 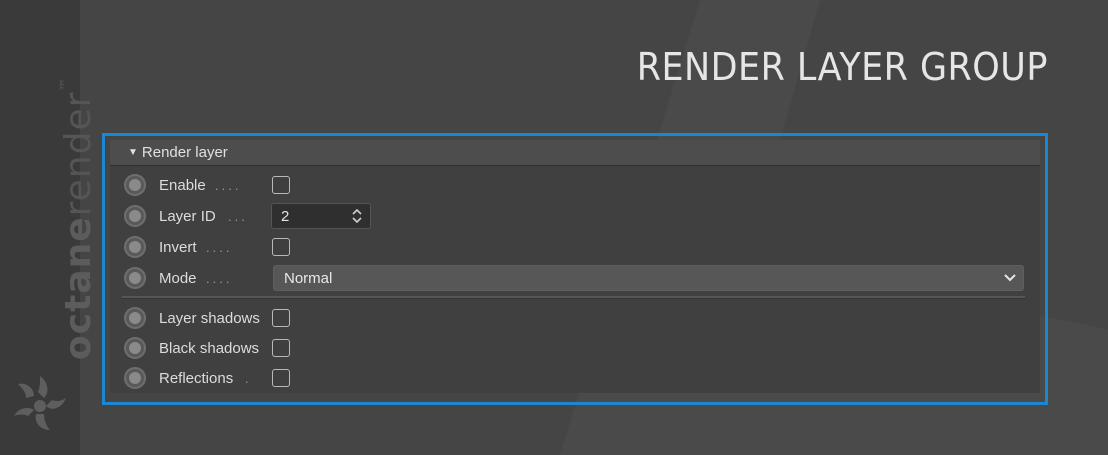 What do you see at coordinates (281, 185) in the screenshot?
I see `enable-checkbox` at bounding box center [281, 185].